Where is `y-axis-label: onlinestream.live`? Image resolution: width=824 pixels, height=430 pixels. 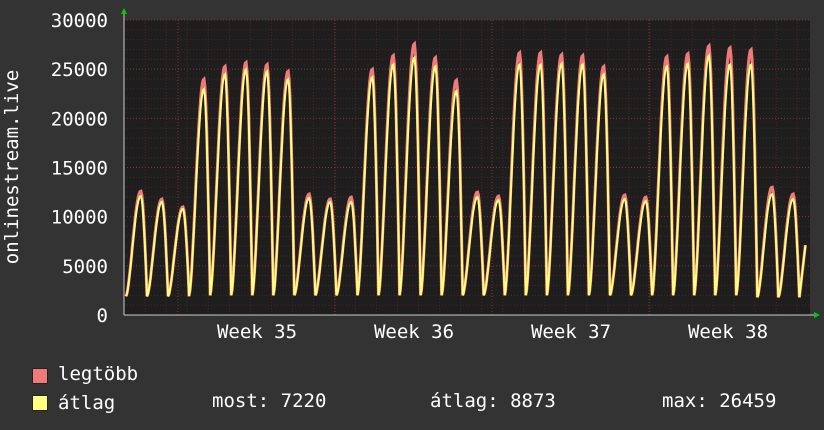 y-axis-label: onlinestream.live is located at coordinates (12, 167).